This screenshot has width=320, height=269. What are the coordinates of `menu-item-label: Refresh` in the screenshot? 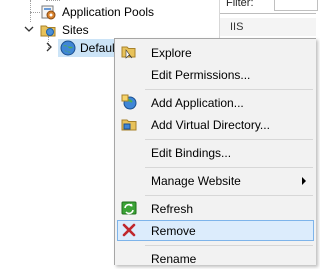 It's located at (172, 209).